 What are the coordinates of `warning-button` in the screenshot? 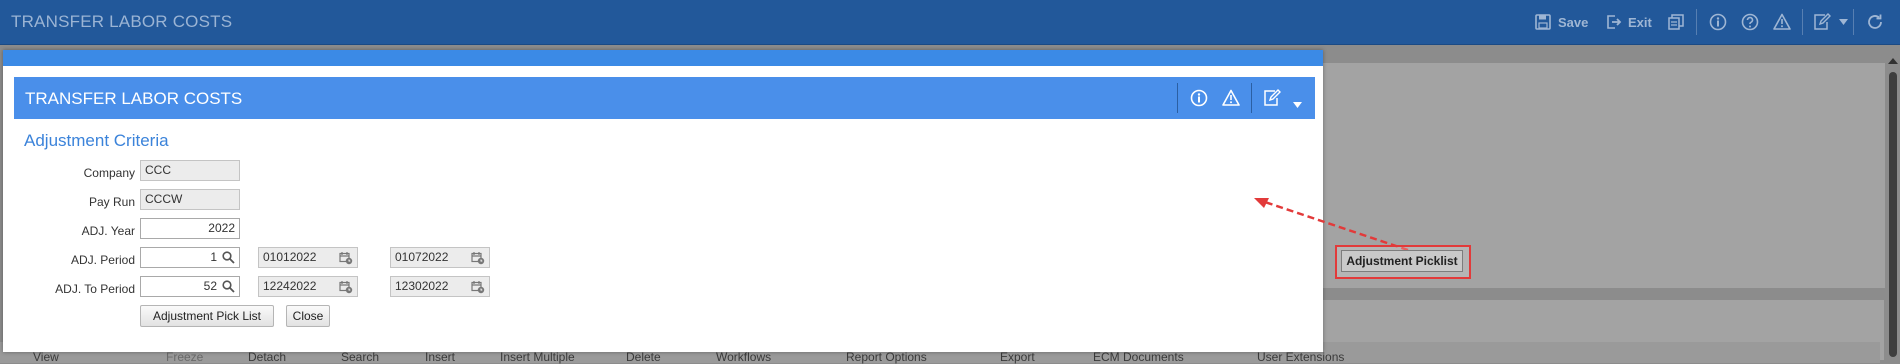 It's located at (1782, 22).